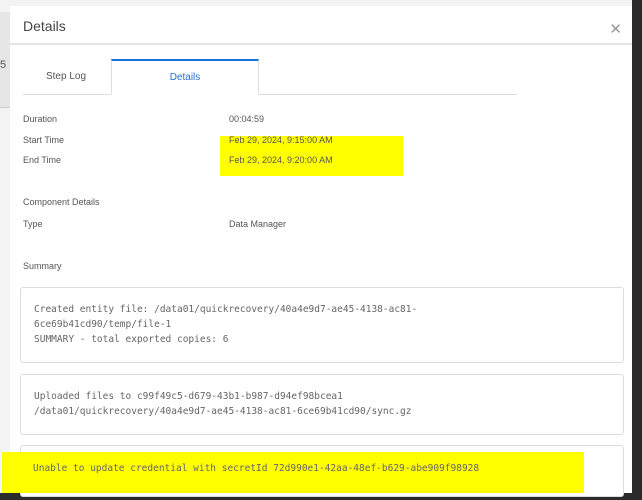 The width and height of the screenshot is (642, 500). Describe the element at coordinates (3, 65) in the screenshot. I see `background-partial-text: 5` at that location.